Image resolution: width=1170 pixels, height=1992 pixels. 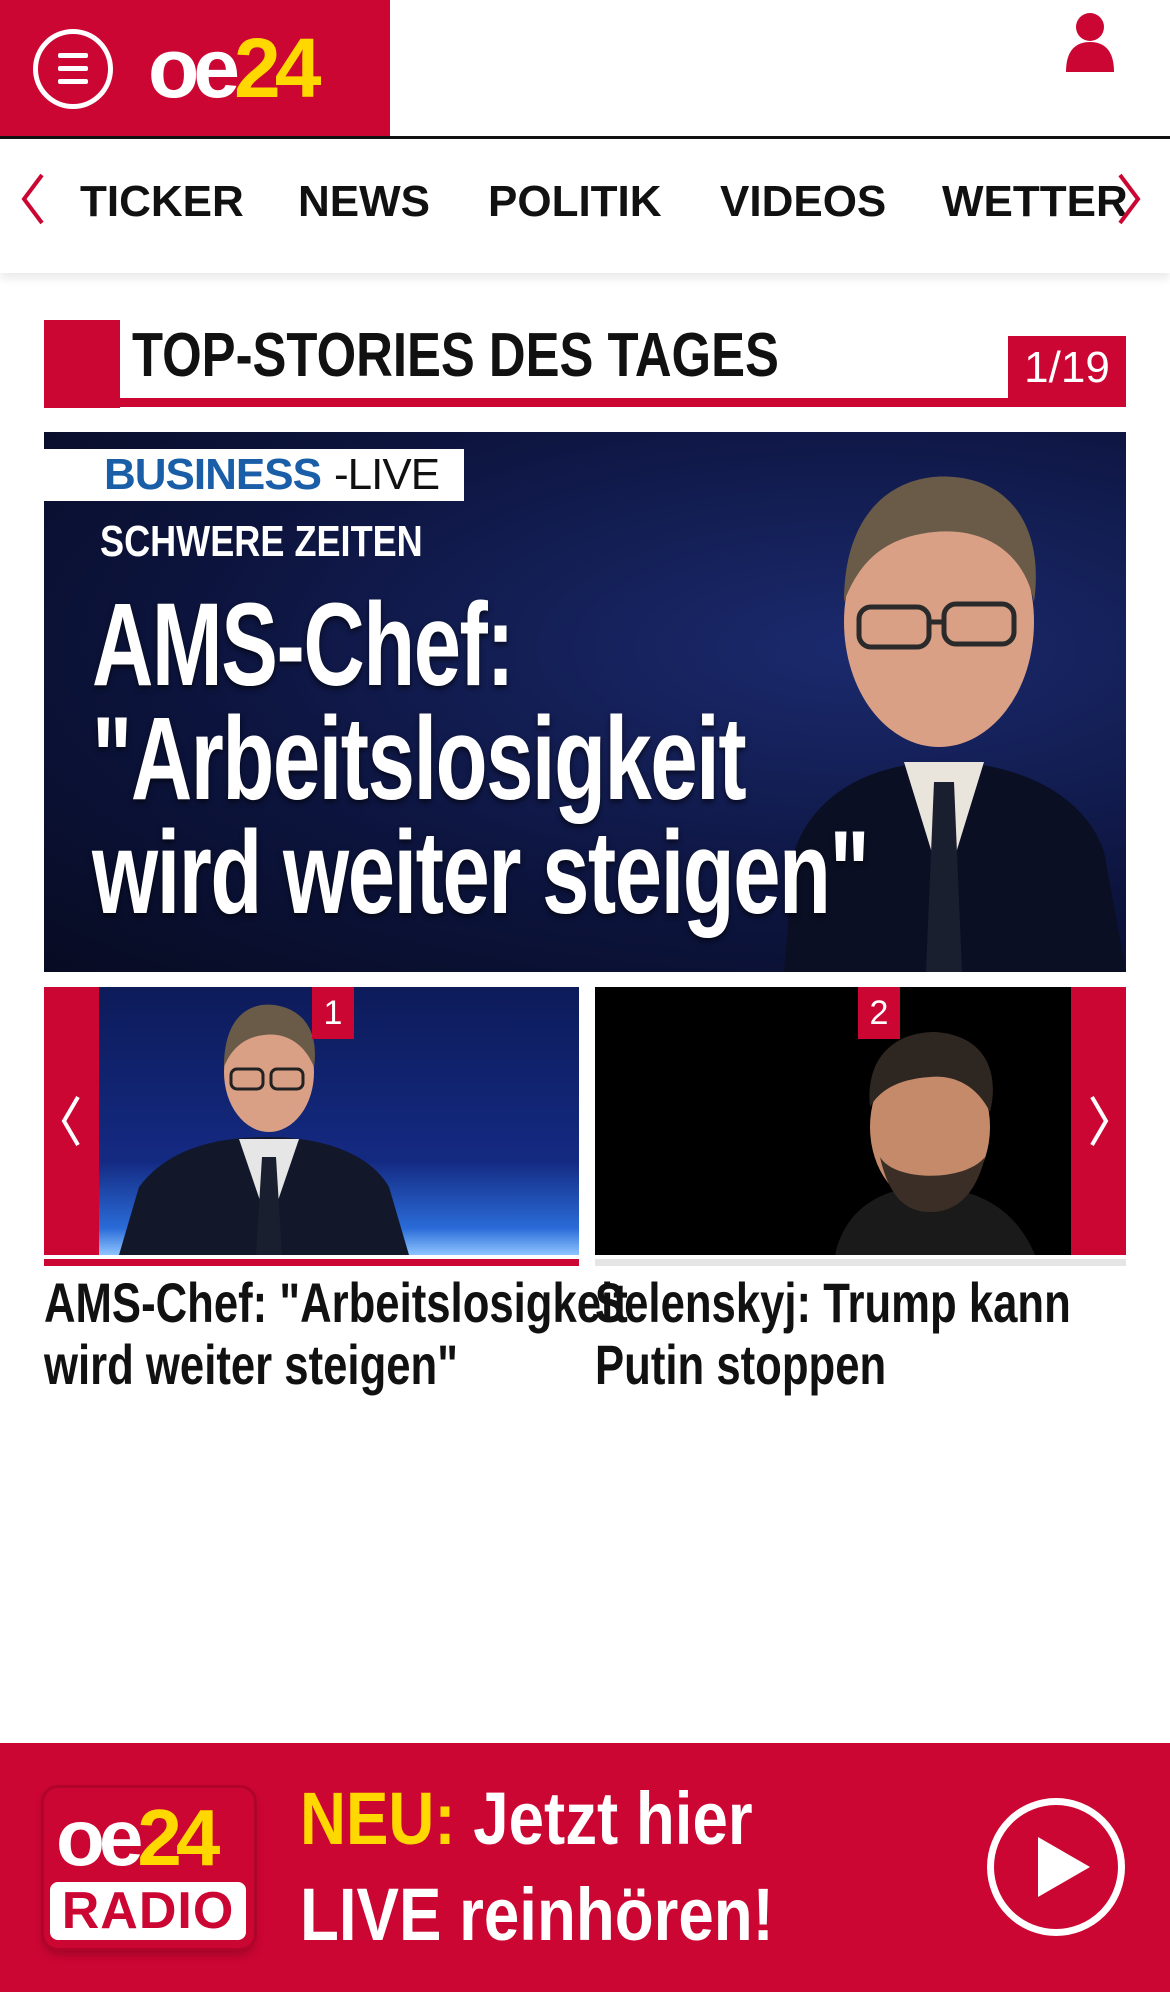 I want to click on active-card-indicator, so click(x=311, y=1262).